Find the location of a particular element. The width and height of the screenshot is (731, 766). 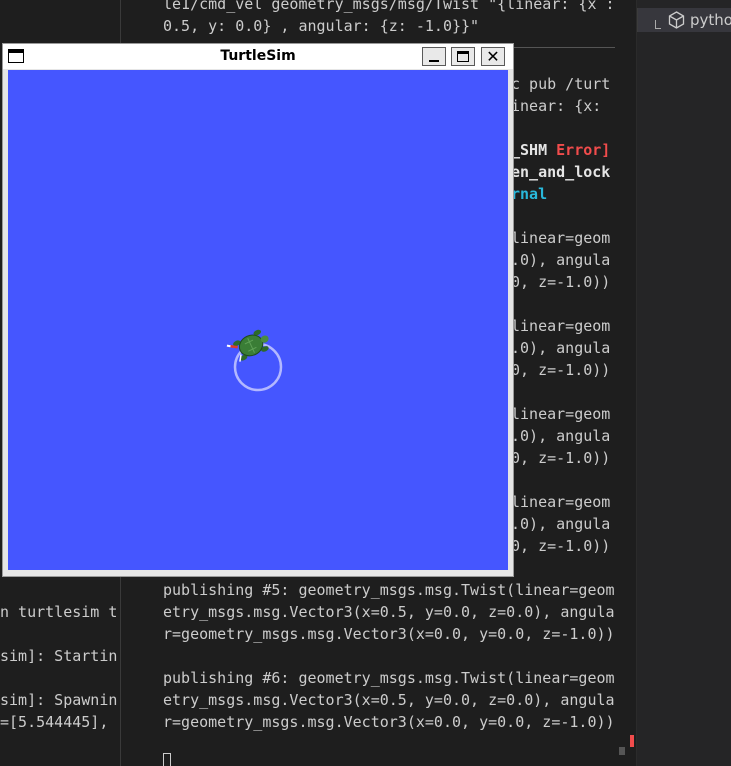

terminal-line: c pub /turt is located at coordinates (561, 84).